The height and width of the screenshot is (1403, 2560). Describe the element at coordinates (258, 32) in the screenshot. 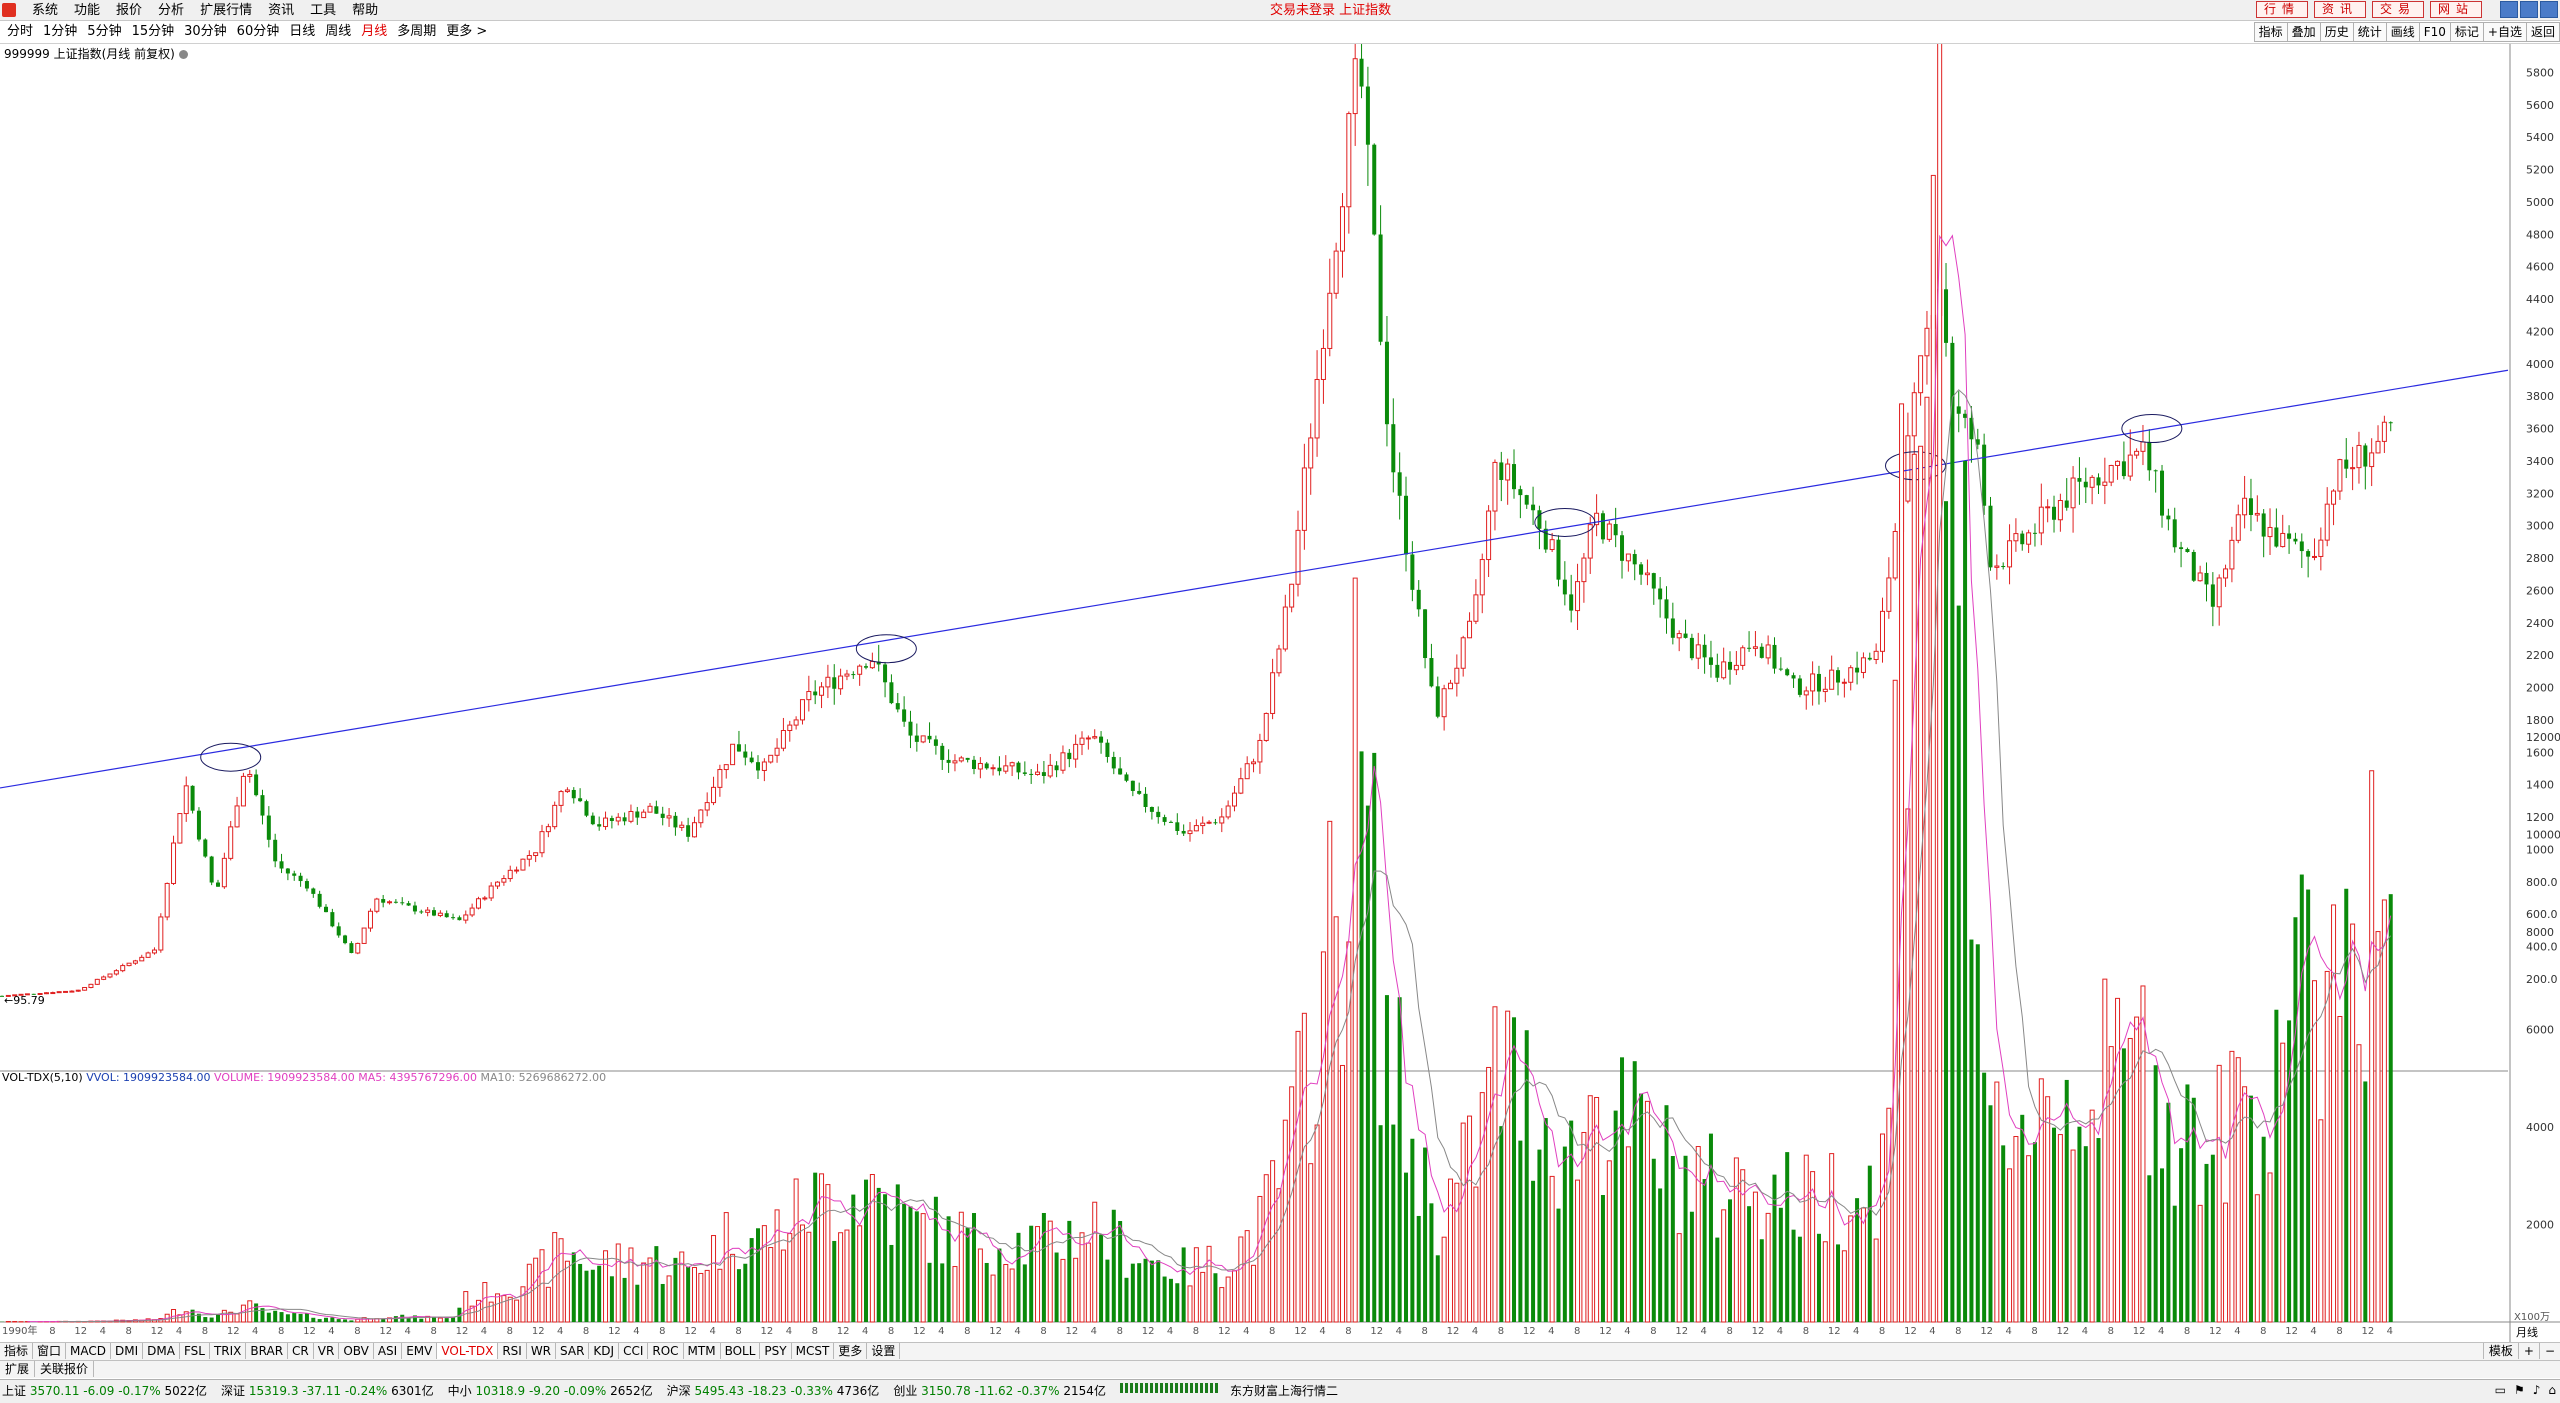

I see `period-tab-60min: 60分钟` at that location.